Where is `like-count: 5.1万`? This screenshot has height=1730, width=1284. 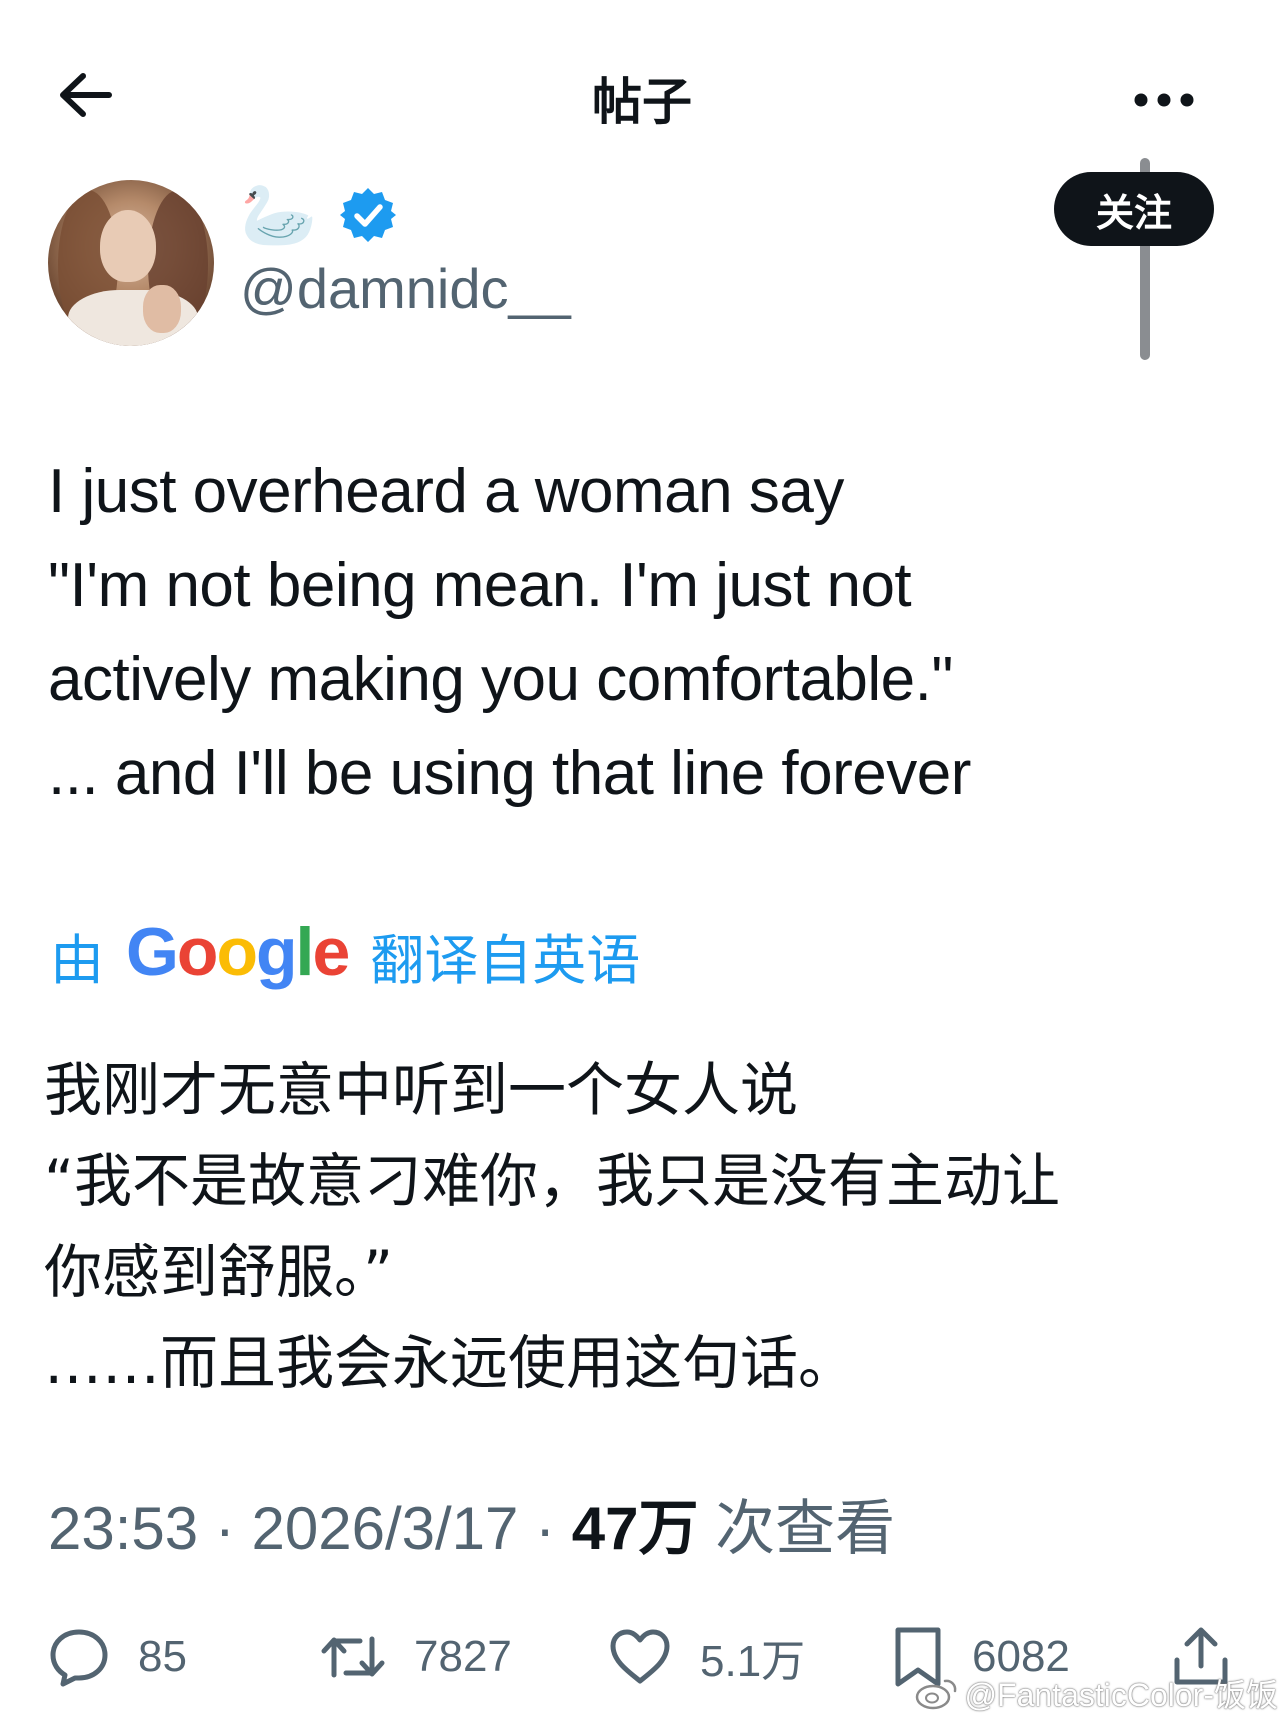 like-count: 5.1万 is located at coordinates (753, 1661).